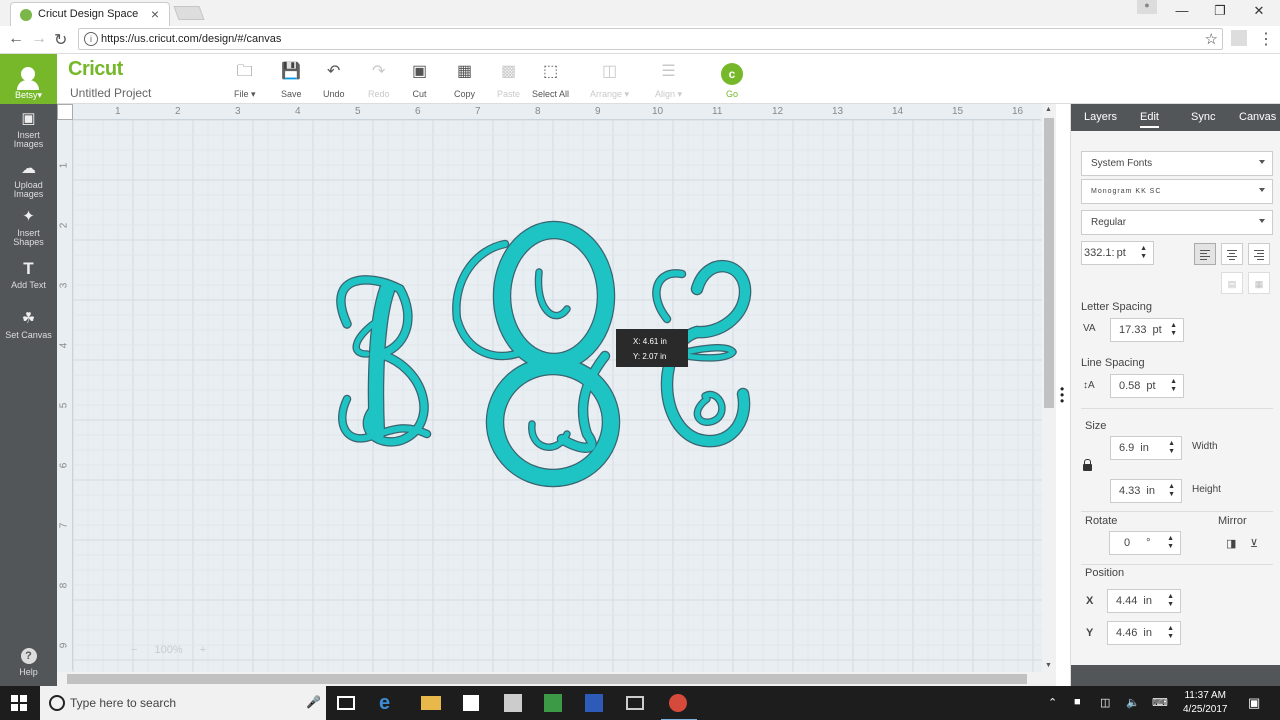  Describe the element at coordinates (1147, 386) in the screenshot. I see `line-spacing-input: 0.58 pt ▲ ▼` at that location.